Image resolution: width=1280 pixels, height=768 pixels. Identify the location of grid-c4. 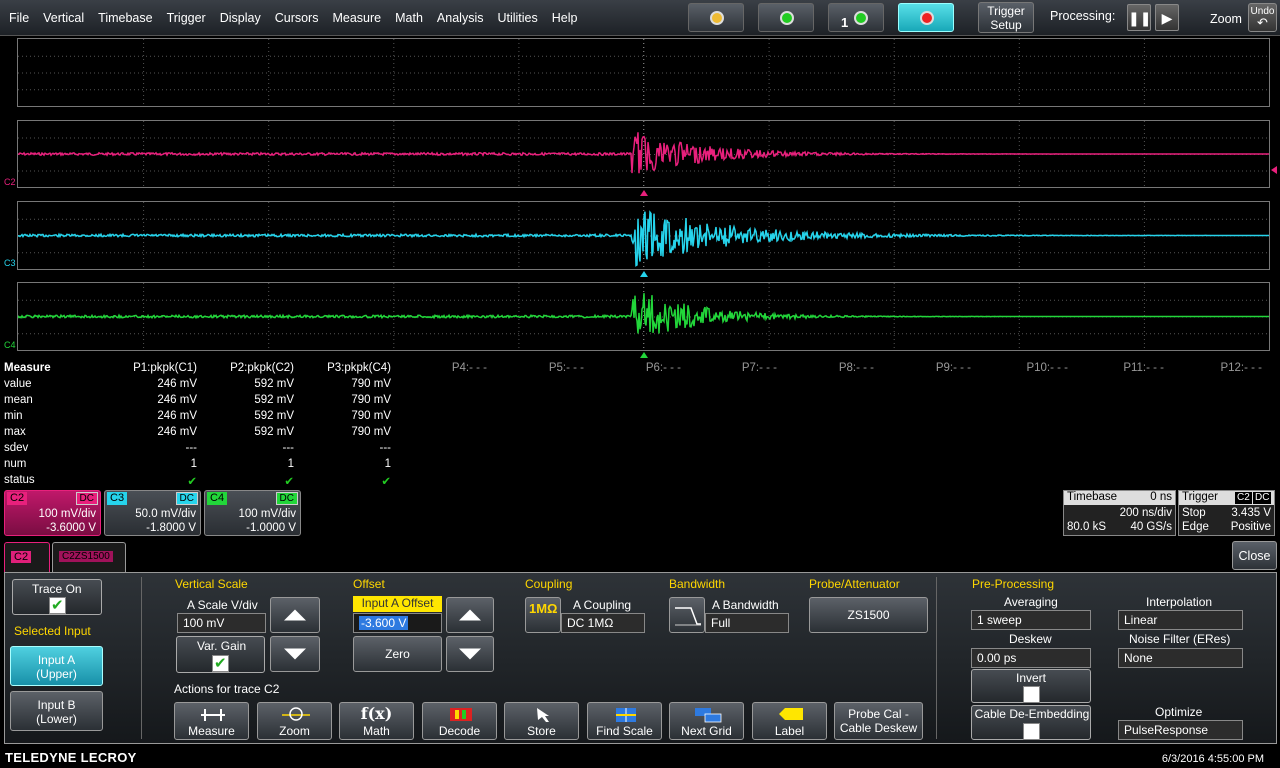
(643, 316).